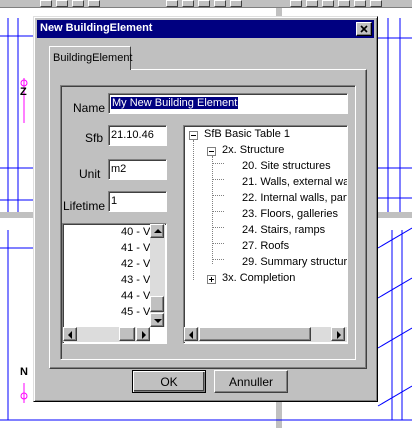  I want to click on expand-icon, so click(211, 279).